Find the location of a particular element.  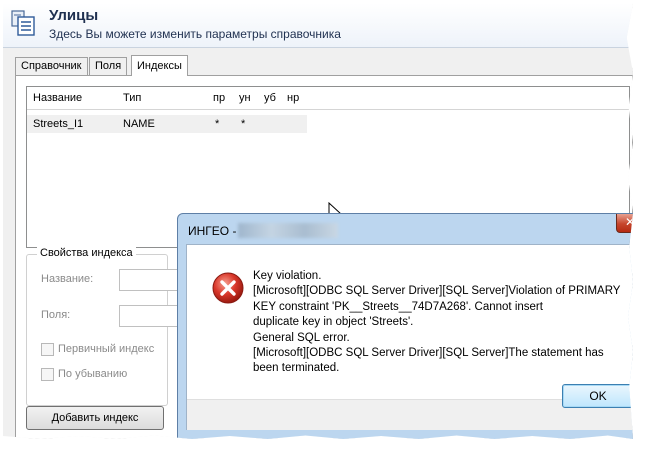

app-title: Улицы is located at coordinates (74, 15).